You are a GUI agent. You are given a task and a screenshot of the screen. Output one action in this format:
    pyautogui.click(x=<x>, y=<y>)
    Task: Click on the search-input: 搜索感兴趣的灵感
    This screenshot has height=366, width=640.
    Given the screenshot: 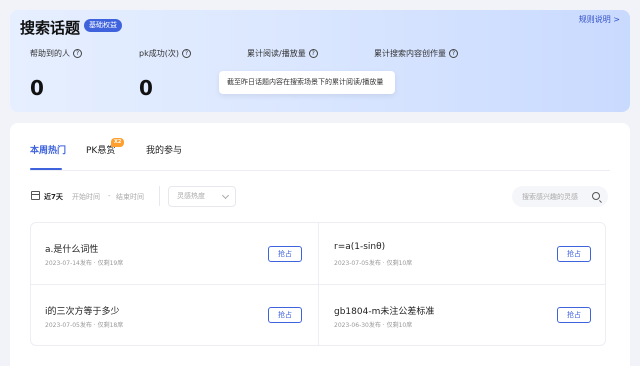 What is the action you would take?
    pyautogui.click(x=560, y=196)
    